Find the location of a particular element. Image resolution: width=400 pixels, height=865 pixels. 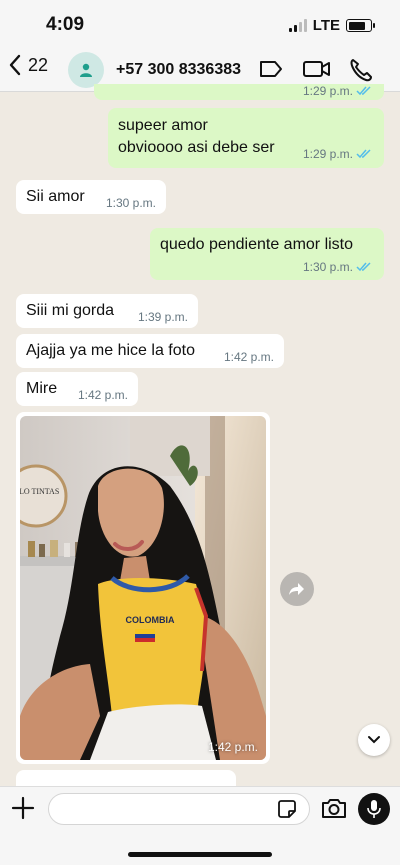

message-incoming: Siii mi gorda 1:39 p.m. is located at coordinates (107, 311).